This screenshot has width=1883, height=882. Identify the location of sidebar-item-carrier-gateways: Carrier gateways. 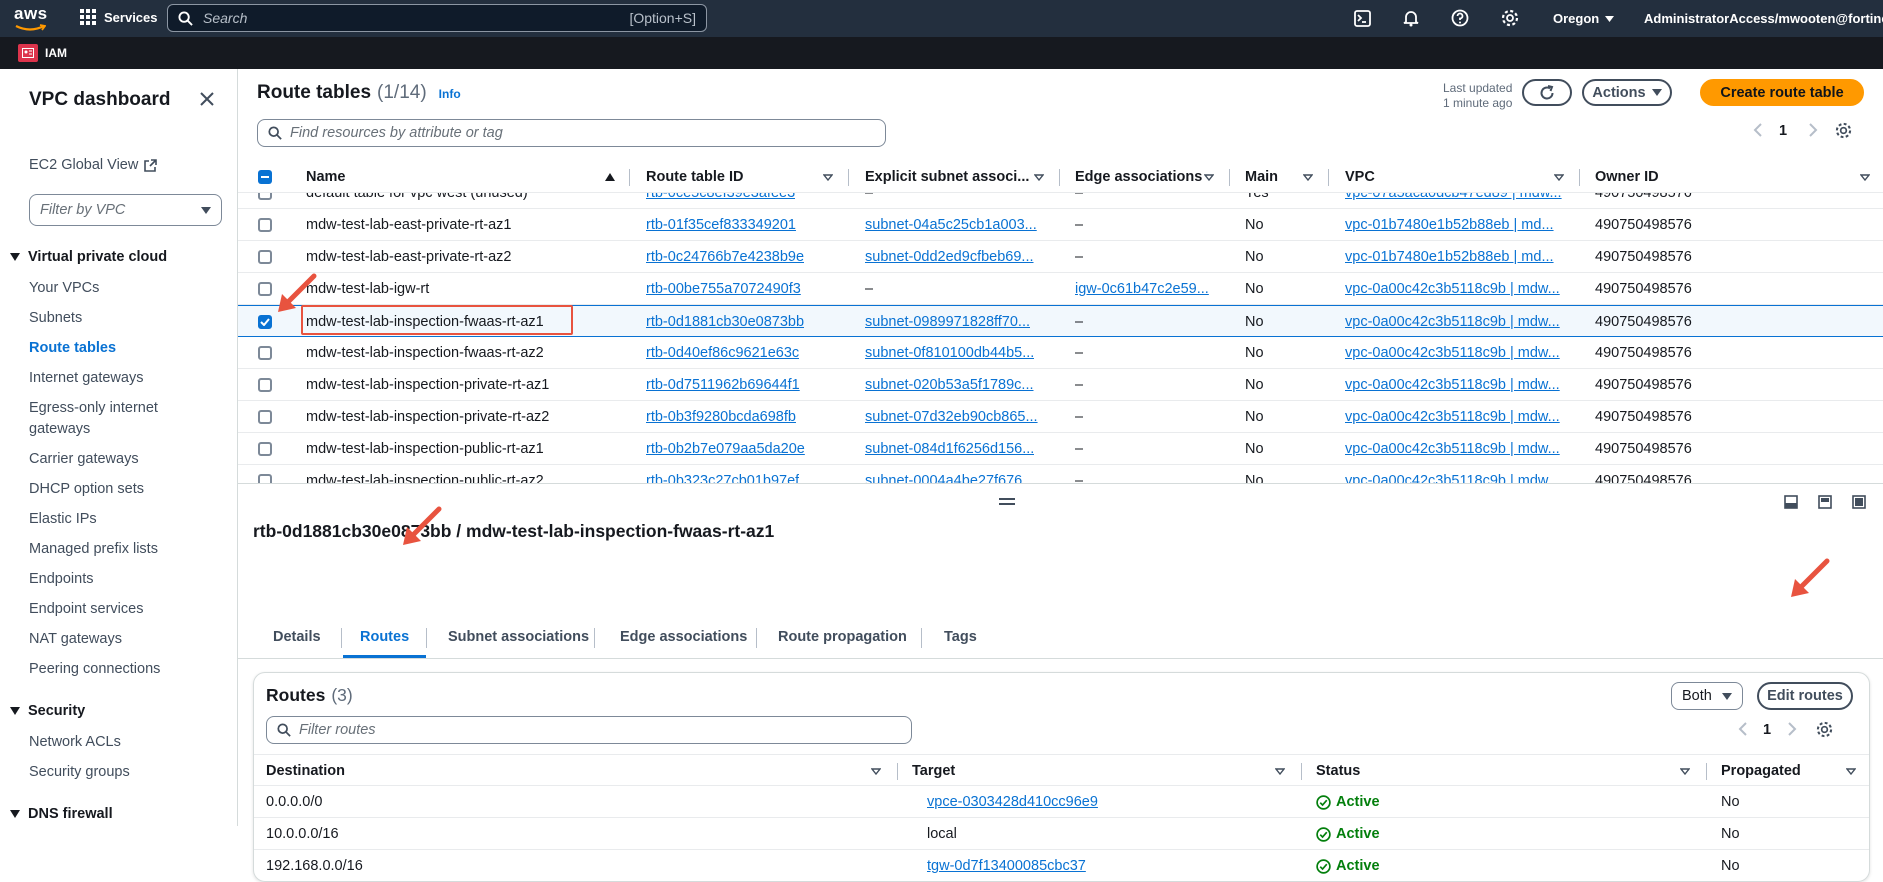
(84, 459).